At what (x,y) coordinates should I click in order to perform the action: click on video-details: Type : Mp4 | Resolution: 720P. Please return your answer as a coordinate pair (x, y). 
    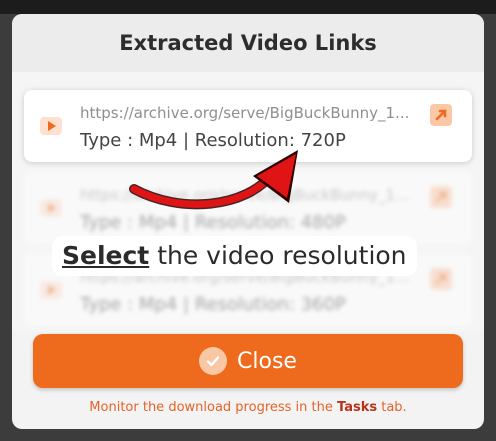
    Looking at the image, I should click on (213, 140).